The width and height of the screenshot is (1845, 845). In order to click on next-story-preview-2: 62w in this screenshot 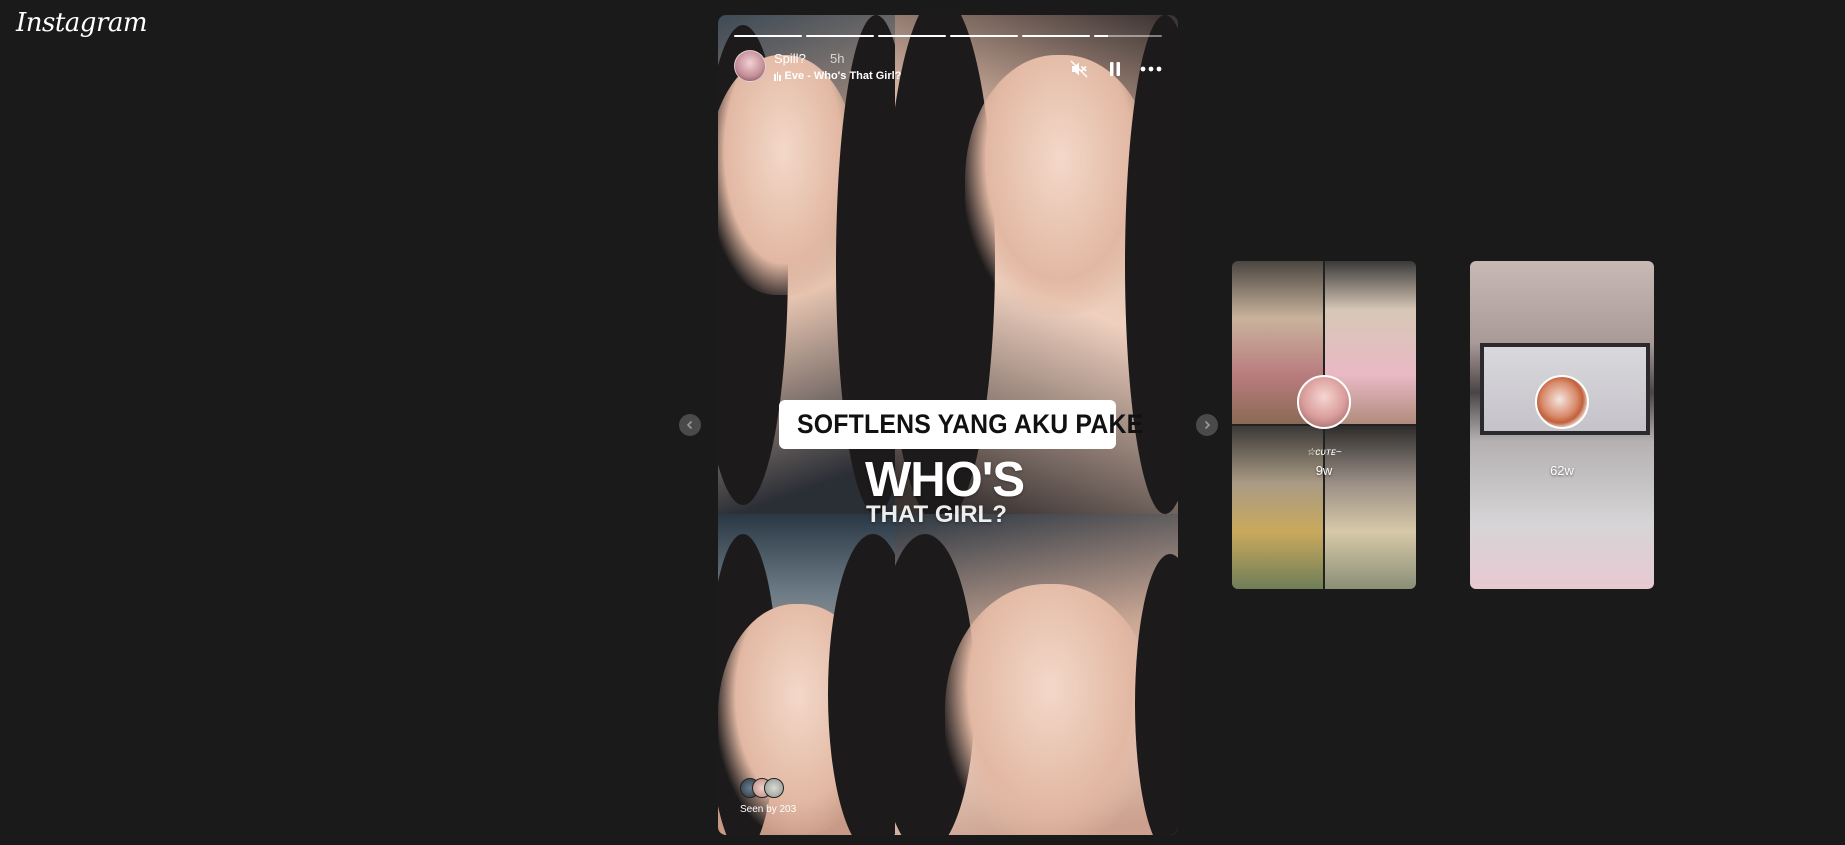, I will do `click(1562, 425)`.